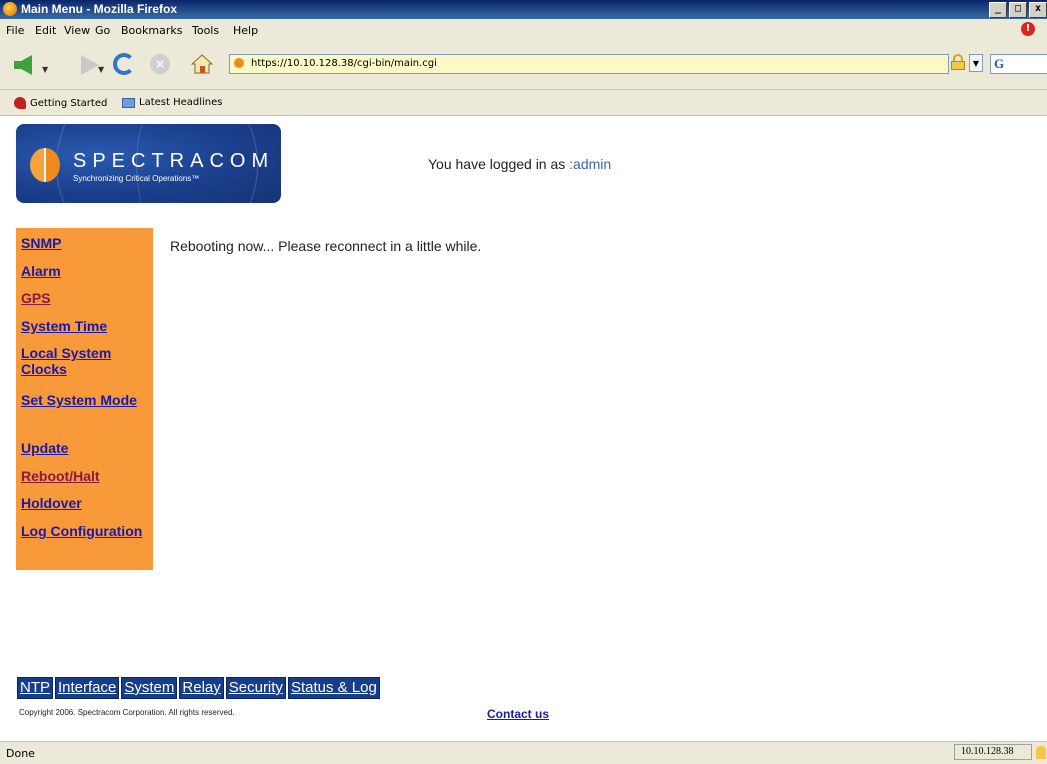 The image size is (1047, 764). I want to click on google-search-icon: G, so click(999, 63).